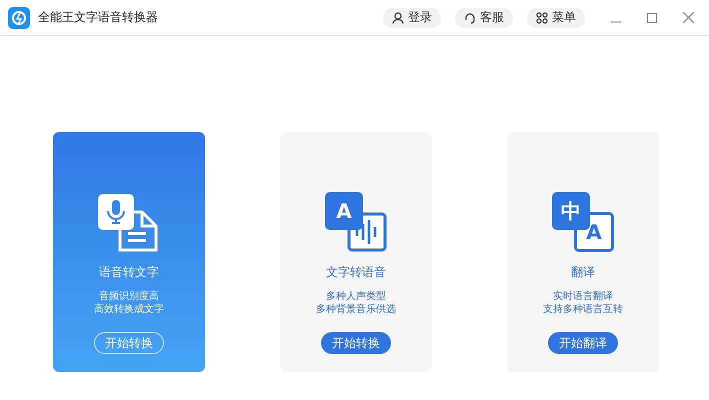 Image resolution: width=709 pixels, height=400 pixels. What do you see at coordinates (356, 252) in the screenshot?
I see `feature-card: A 文字转语音 多种人声类型 多种背景音乐供选 开始转换` at bounding box center [356, 252].